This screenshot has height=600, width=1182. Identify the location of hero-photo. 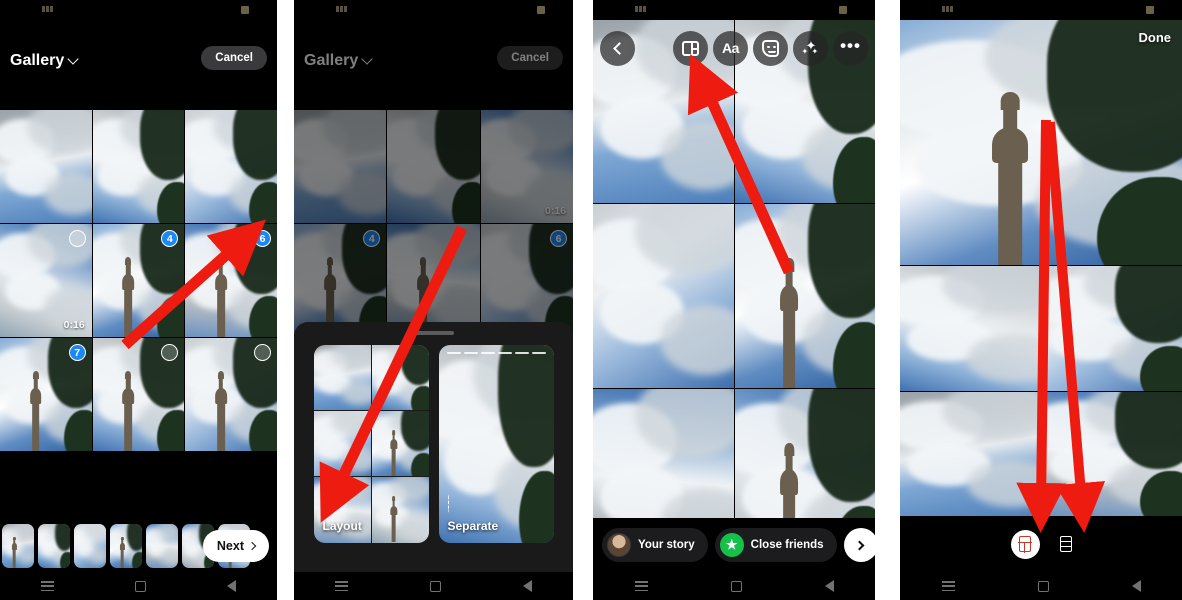
(1041, 142).